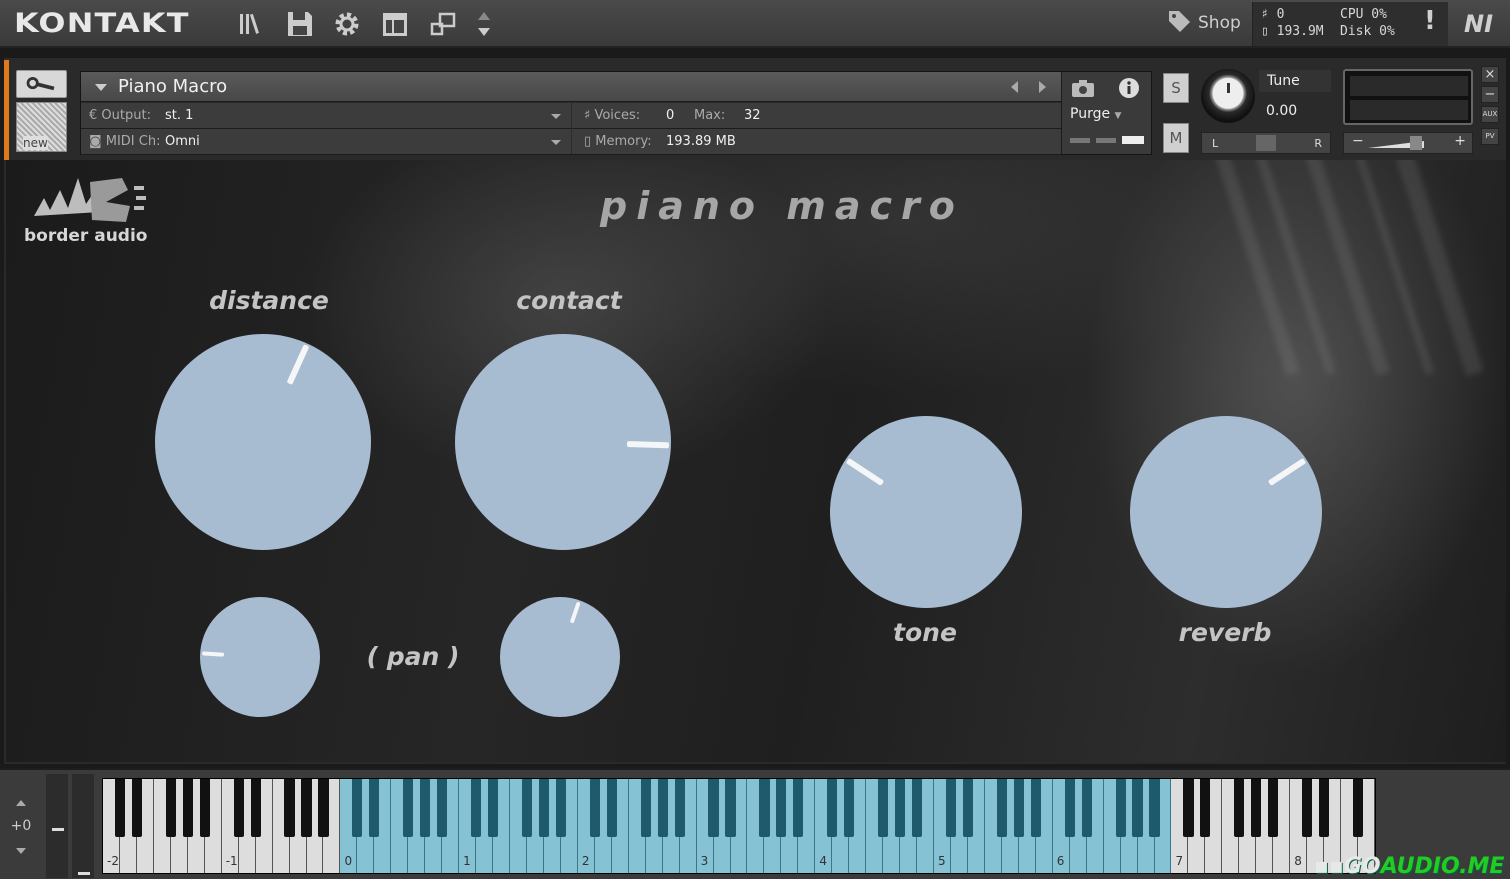  What do you see at coordinates (444, 24) in the screenshot?
I see `resize-icon` at bounding box center [444, 24].